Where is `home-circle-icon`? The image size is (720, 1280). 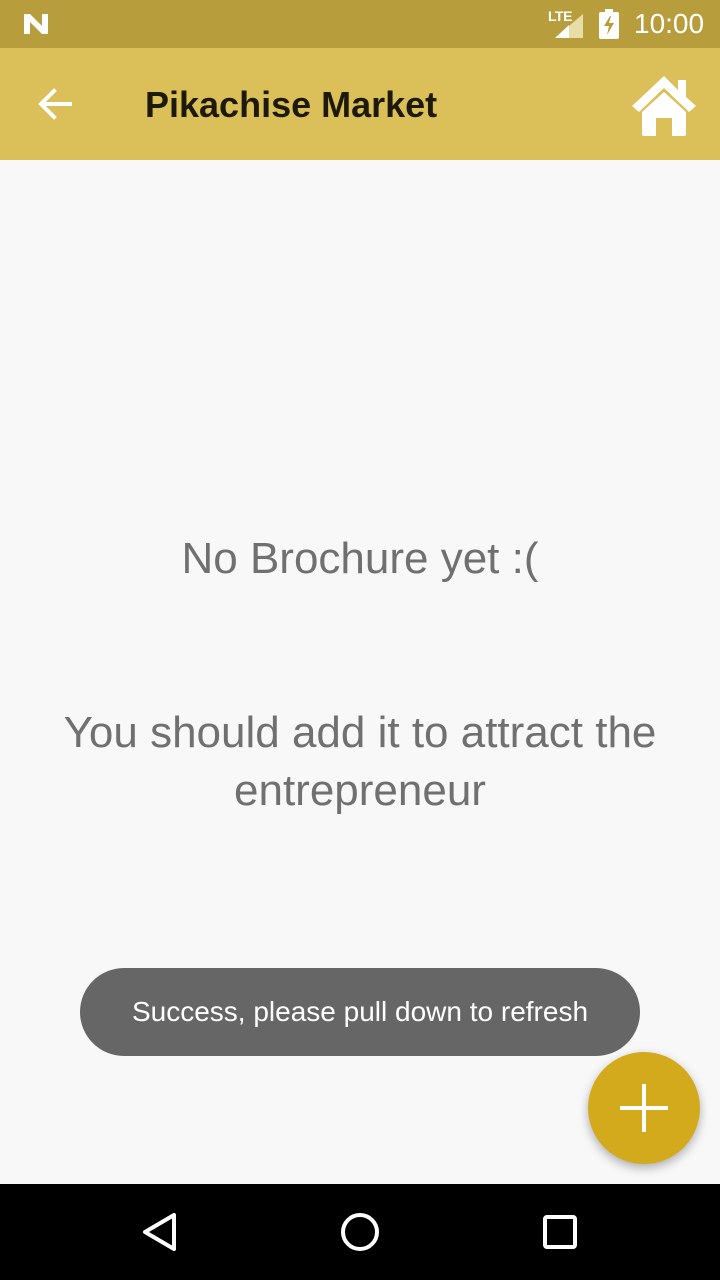 home-circle-icon is located at coordinates (360, 1232).